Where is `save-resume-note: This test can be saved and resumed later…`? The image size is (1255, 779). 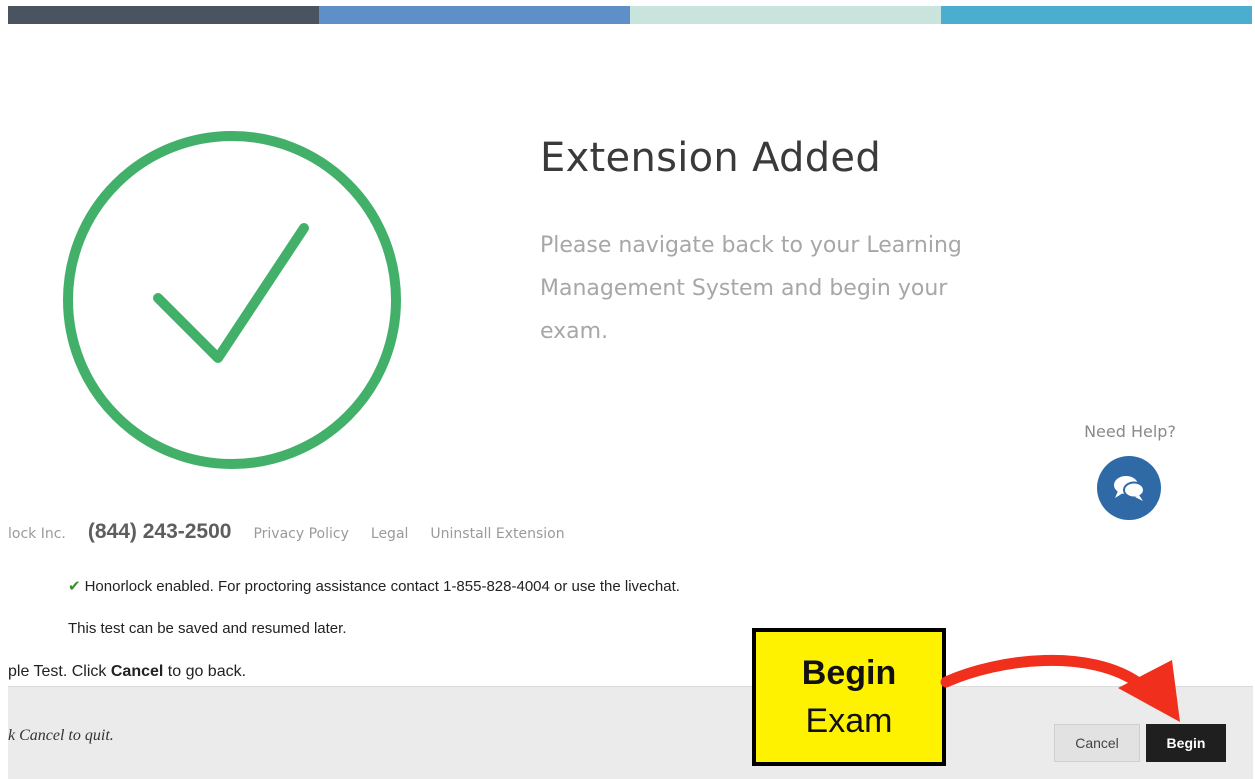 save-resume-note: This test can be saved and resumed later… is located at coordinates (207, 628).